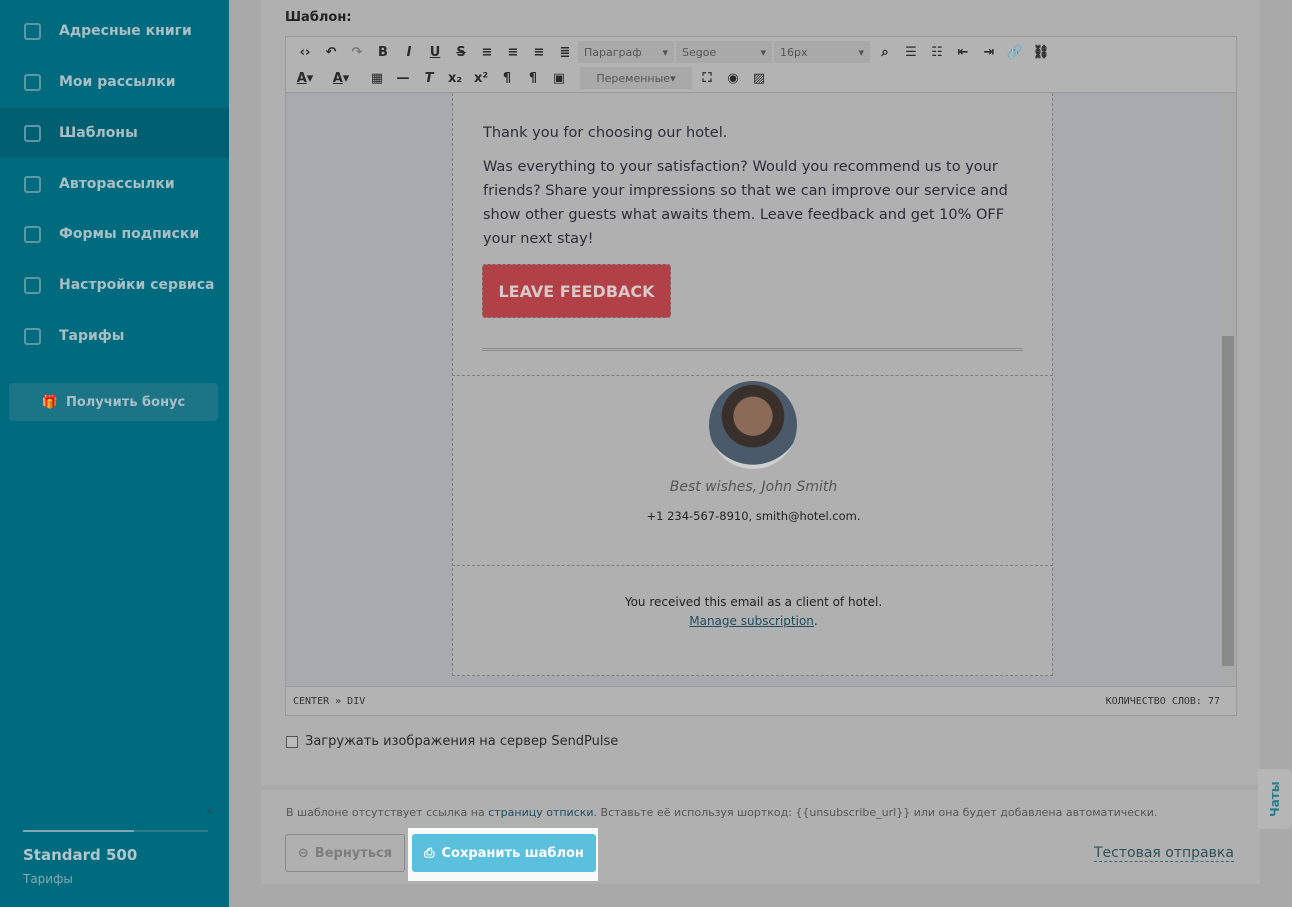 This screenshot has width=1292, height=907. Describe the element at coordinates (487, 52) in the screenshot. I see `align-left-icon: ≡` at that location.